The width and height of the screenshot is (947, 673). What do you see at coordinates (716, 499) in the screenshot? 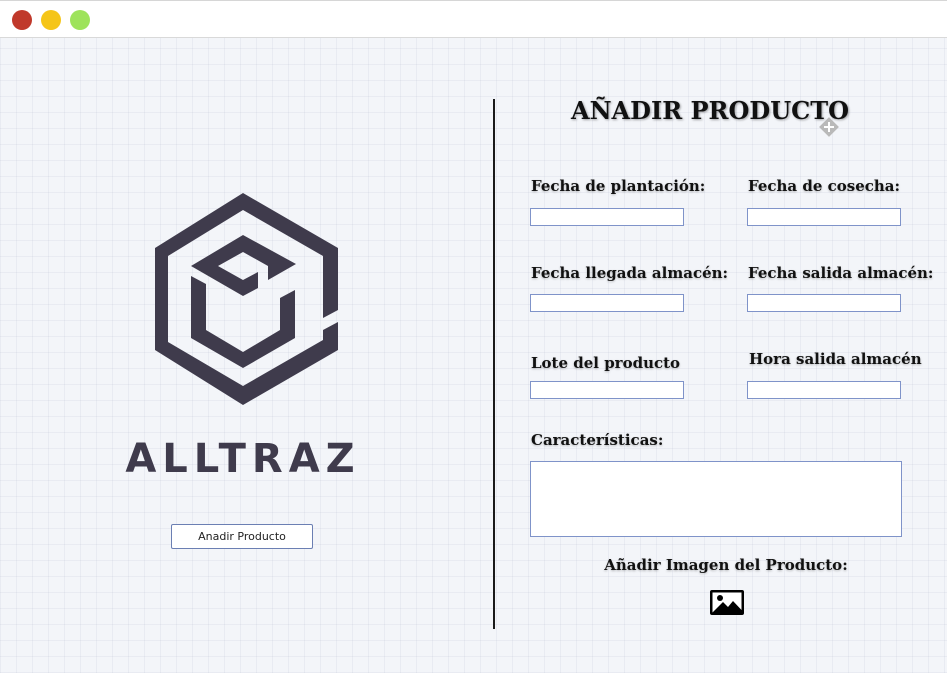
I see `characteristics-textarea` at bounding box center [716, 499].